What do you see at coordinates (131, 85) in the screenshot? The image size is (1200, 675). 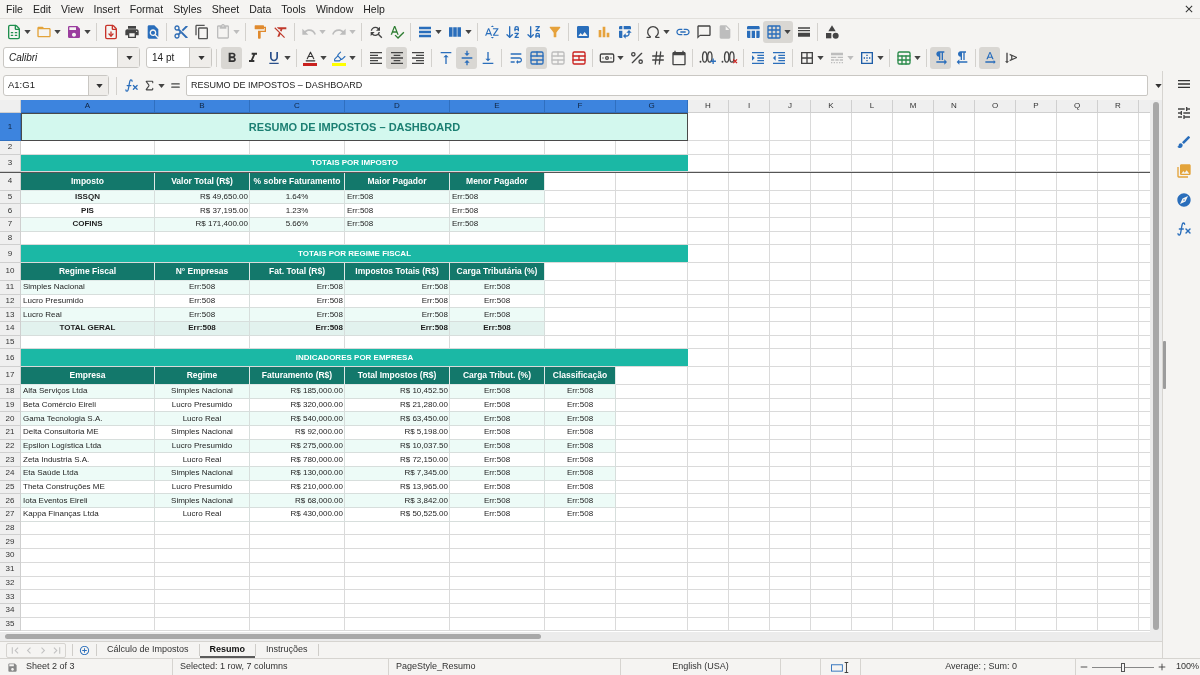 I see `function-wizard-icon` at bounding box center [131, 85].